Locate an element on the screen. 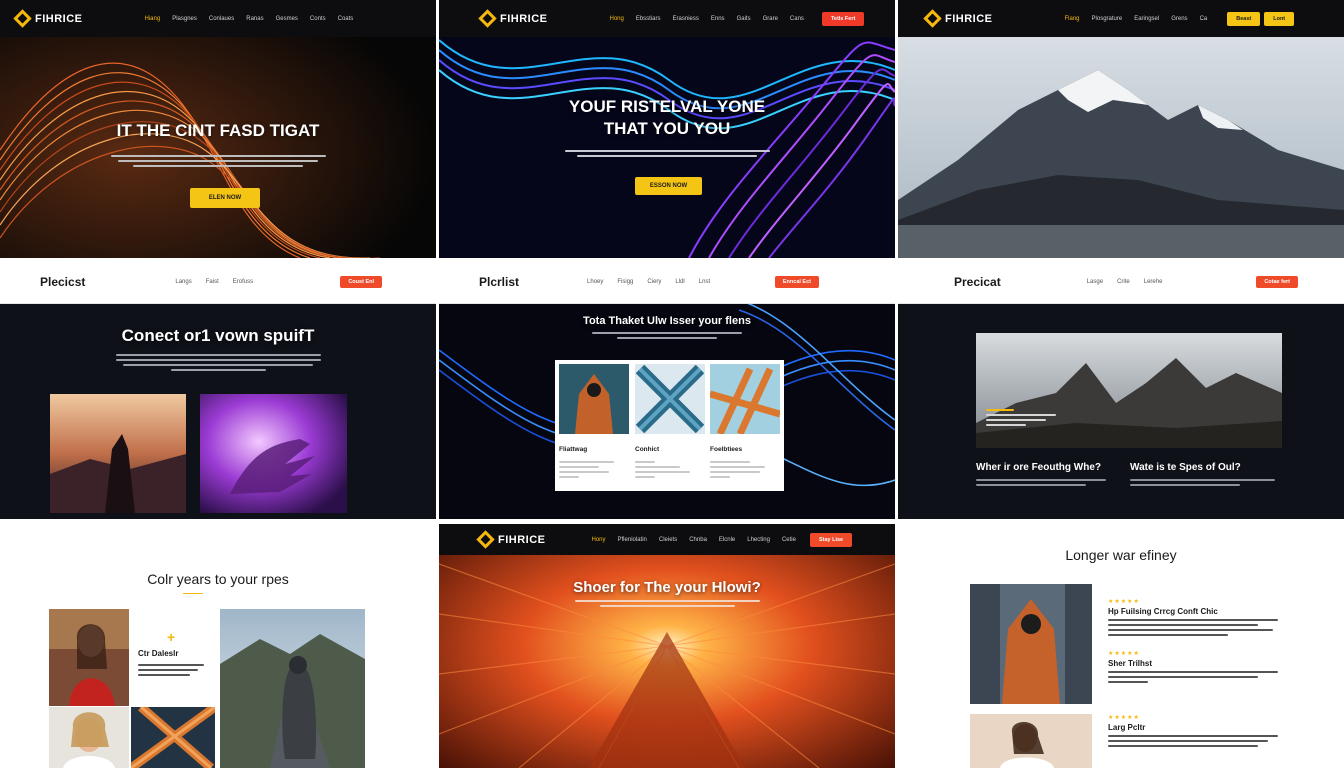 This screenshot has height=768, width=1344. nav-button-secondary: Lont is located at coordinates (1279, 18).